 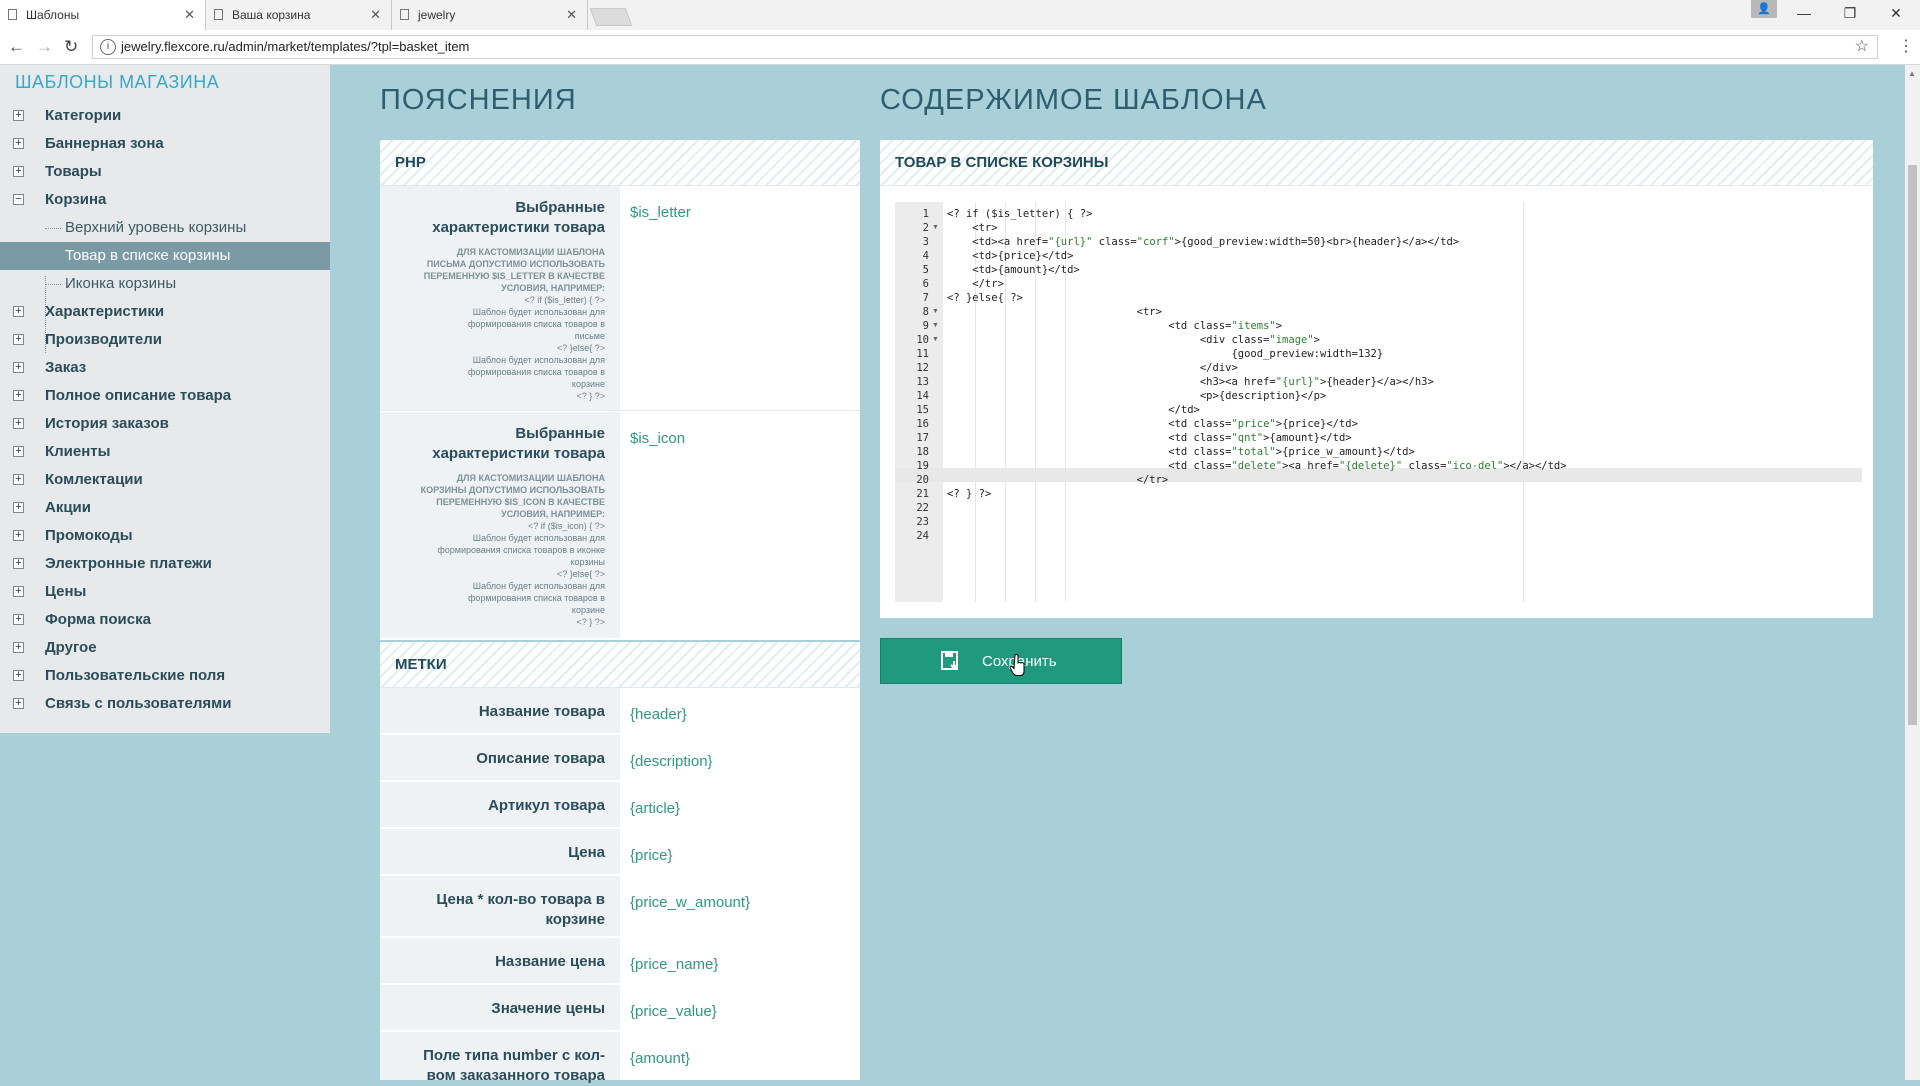 What do you see at coordinates (165, 452) in the screenshot?
I see `sidebar-item-clients: + Клиенты` at bounding box center [165, 452].